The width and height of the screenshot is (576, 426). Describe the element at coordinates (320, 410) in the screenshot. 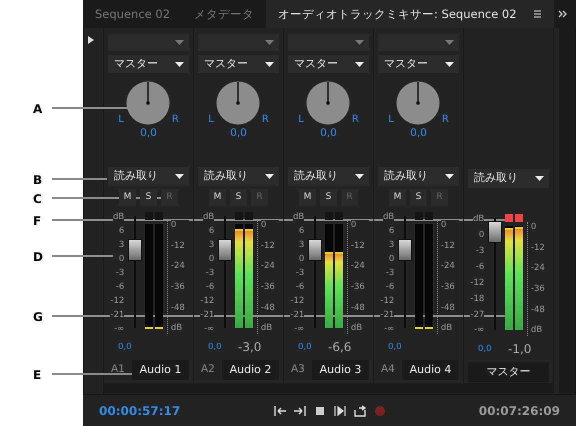

I see `stop-icon` at that location.